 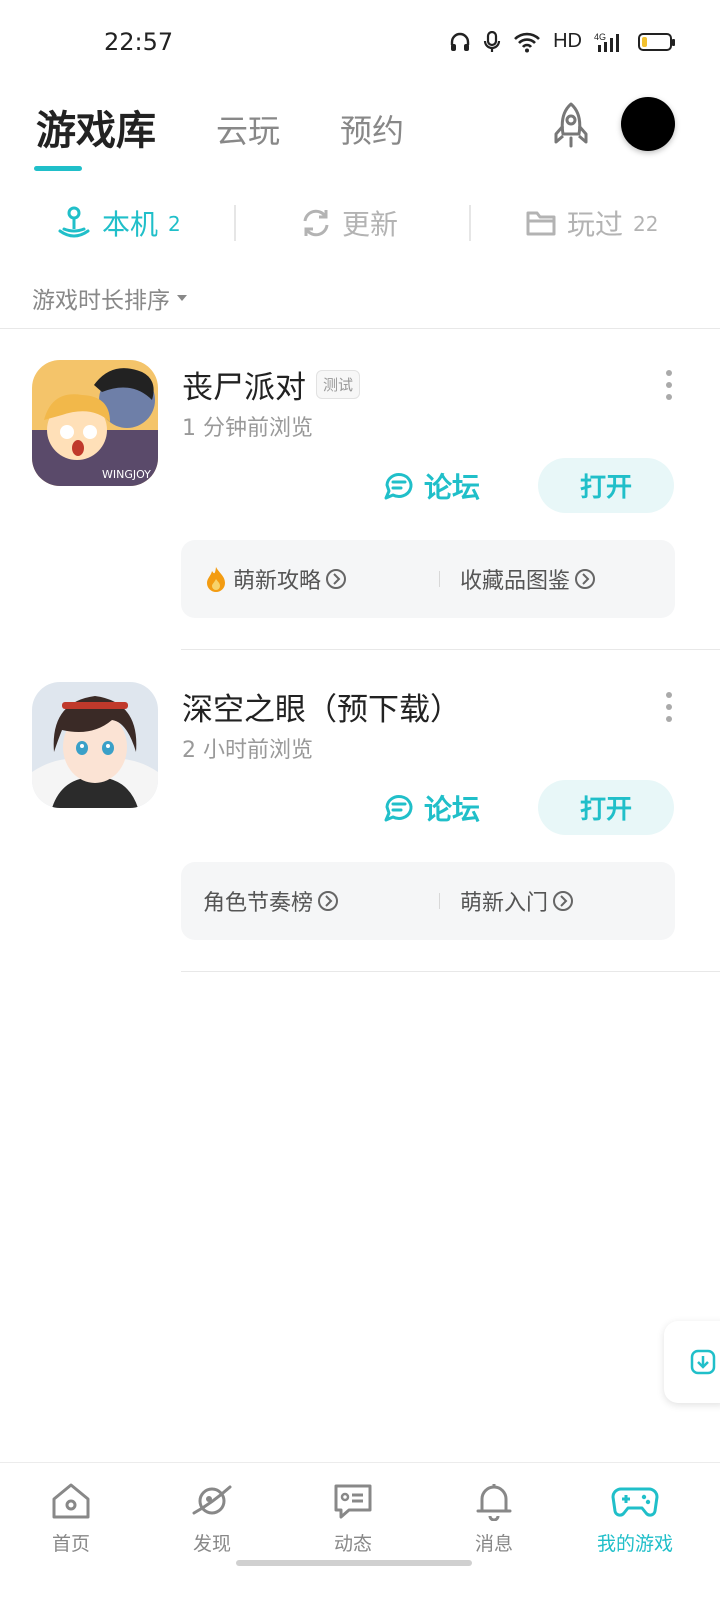 What do you see at coordinates (370, 224) in the screenshot?
I see `subtab-updates-label: 更新` at bounding box center [370, 224].